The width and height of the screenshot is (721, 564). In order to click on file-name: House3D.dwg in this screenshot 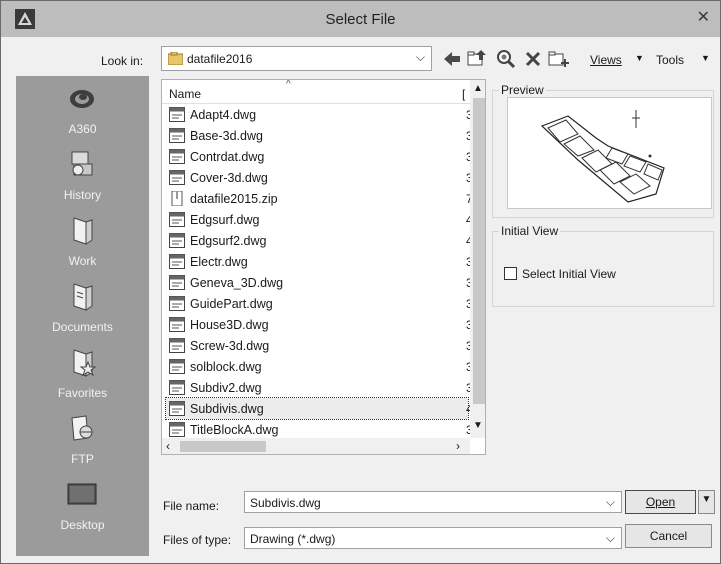, I will do `click(229, 325)`.